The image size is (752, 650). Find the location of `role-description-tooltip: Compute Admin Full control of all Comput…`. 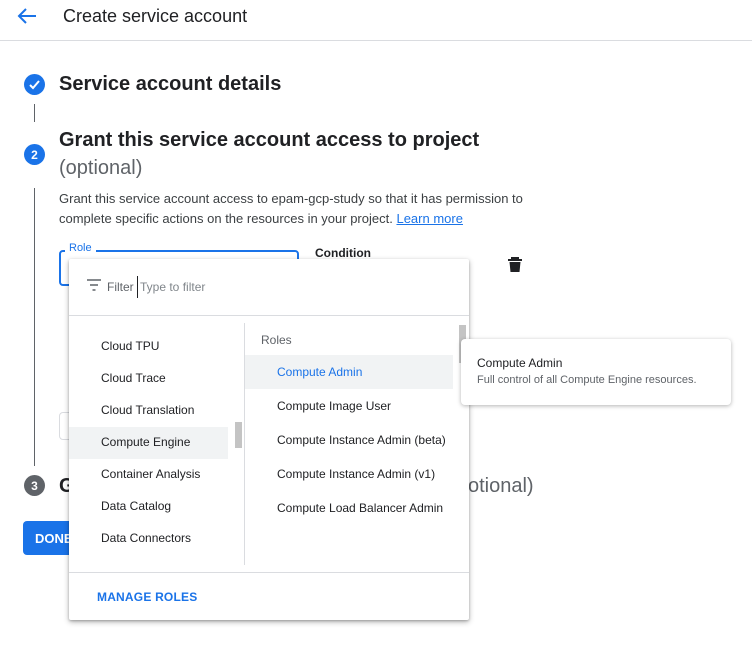

role-description-tooltip: Compute Admin Full control of all Comput… is located at coordinates (596, 372).